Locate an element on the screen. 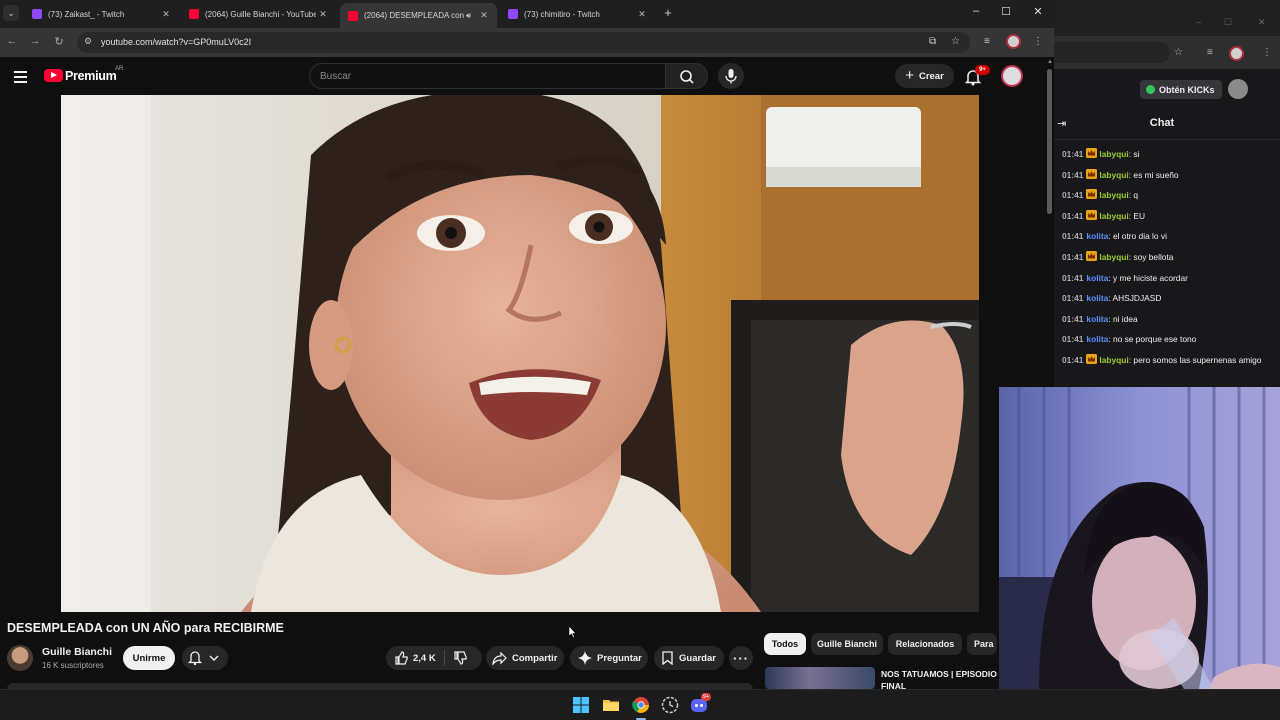 Image resolution: width=1280 pixels, height=720 pixels. chat-message: 01:41 labyqui: q is located at coordinates (1167, 195).